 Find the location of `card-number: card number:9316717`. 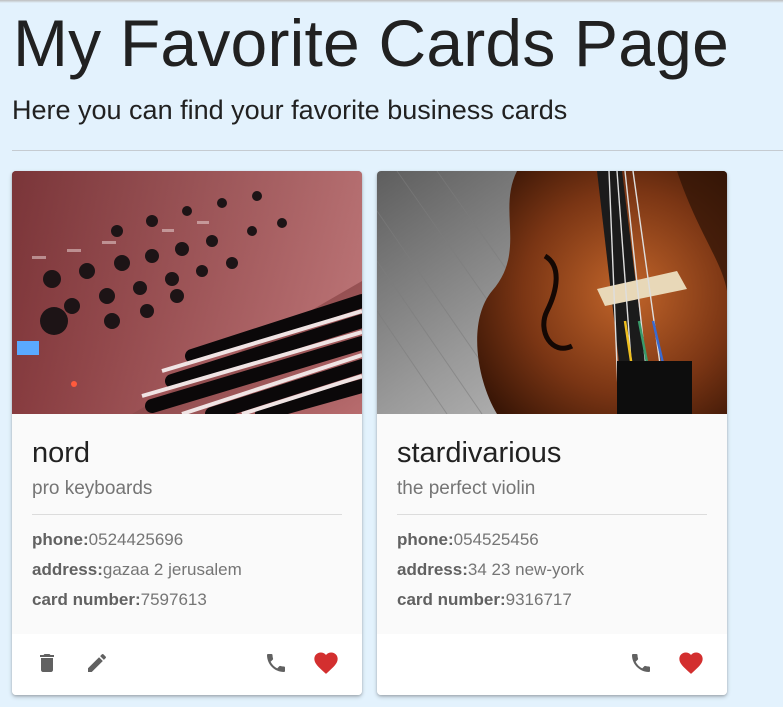

card-number: card number:9316717 is located at coordinates (484, 600).